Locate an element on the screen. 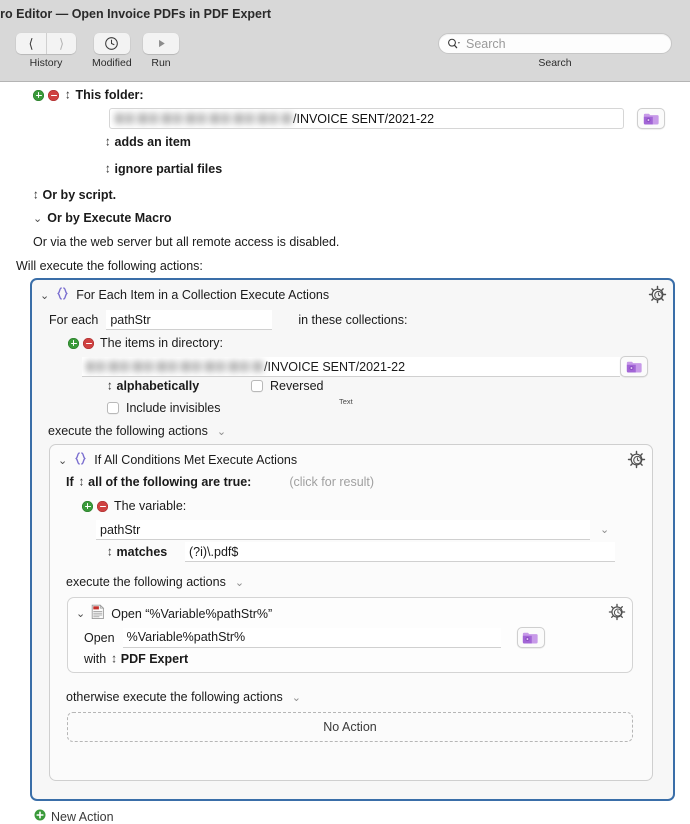  if-label: If is located at coordinates (70, 482).